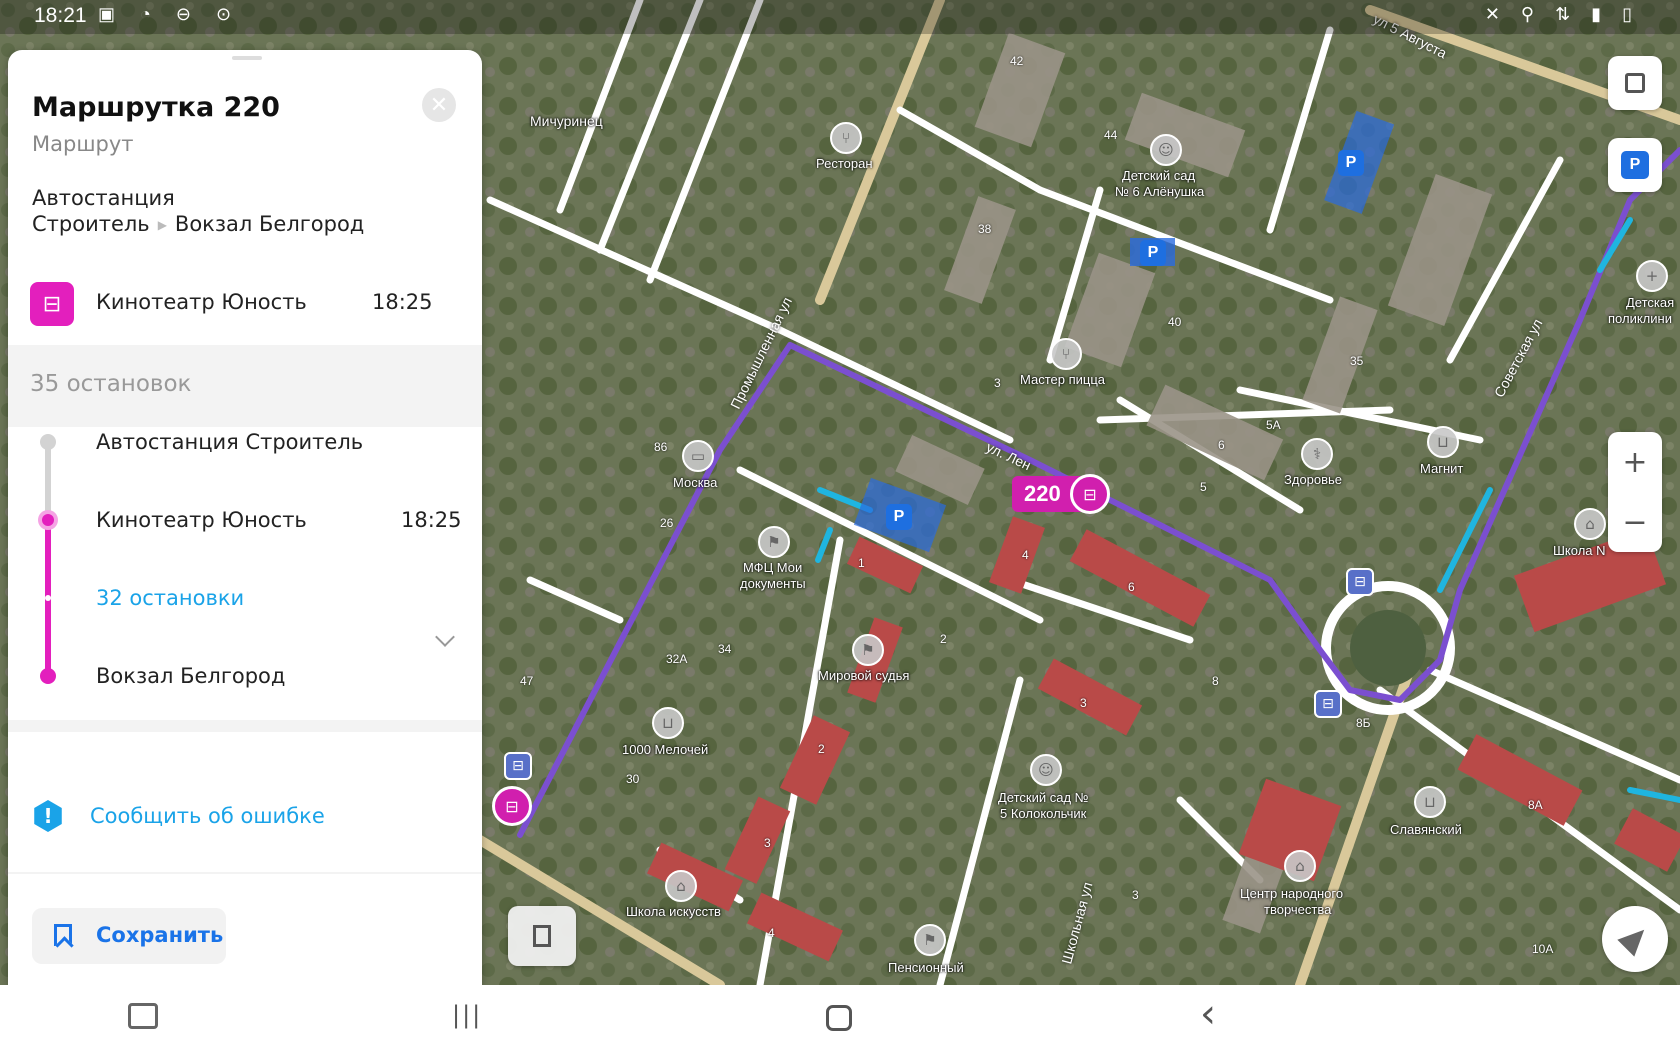  I want to click on poi-label: 5 Колокольчик, so click(1043, 813).